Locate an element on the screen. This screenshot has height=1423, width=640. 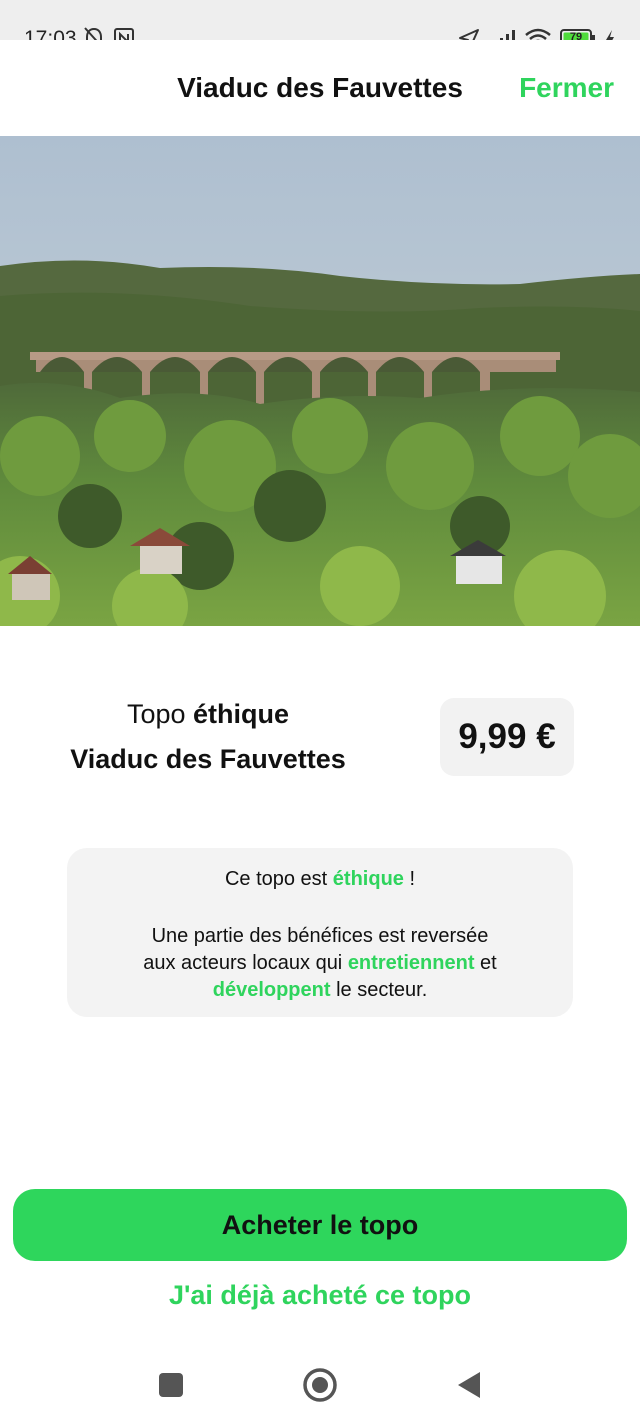
ethics-highlight: éthique is located at coordinates (368, 879).